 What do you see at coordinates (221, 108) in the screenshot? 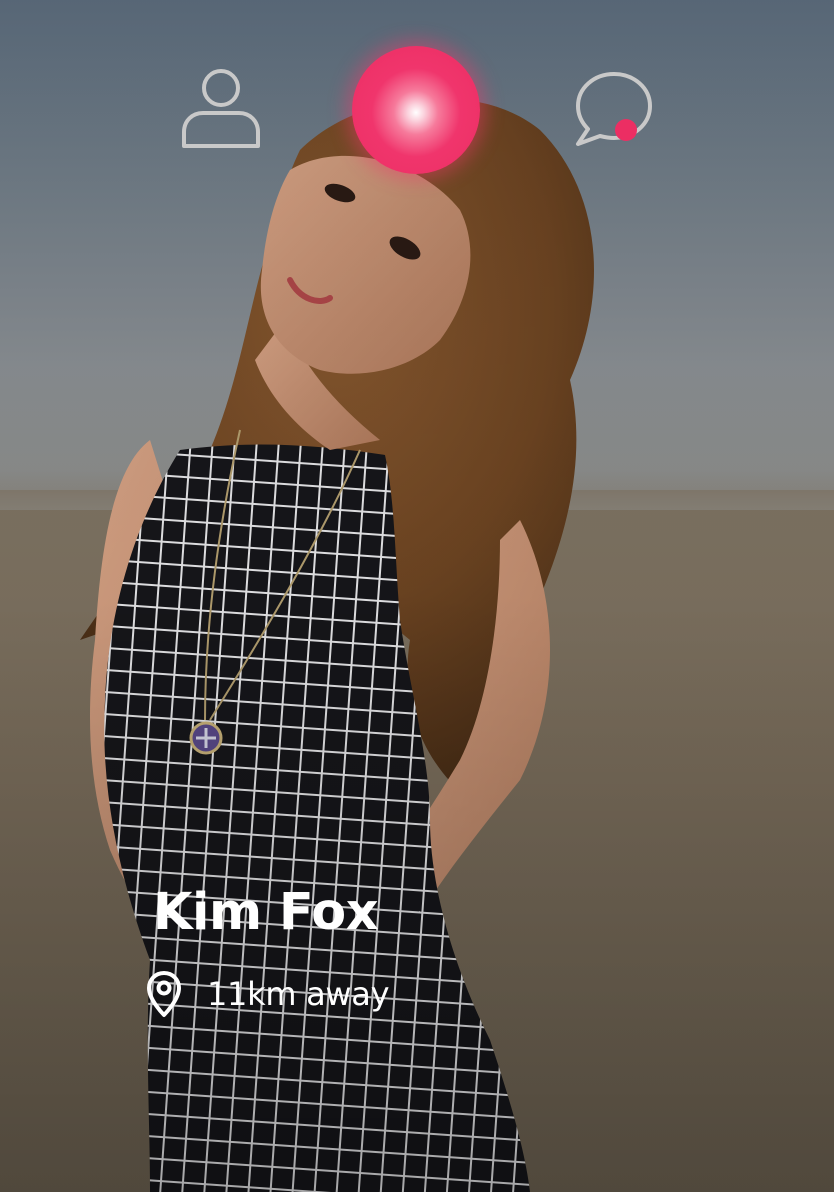
I see `user-icon` at bounding box center [221, 108].